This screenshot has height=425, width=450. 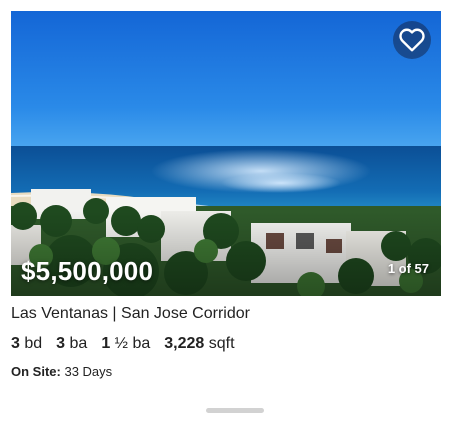 I want to click on sqft-unit: sqft, so click(x=221, y=343).